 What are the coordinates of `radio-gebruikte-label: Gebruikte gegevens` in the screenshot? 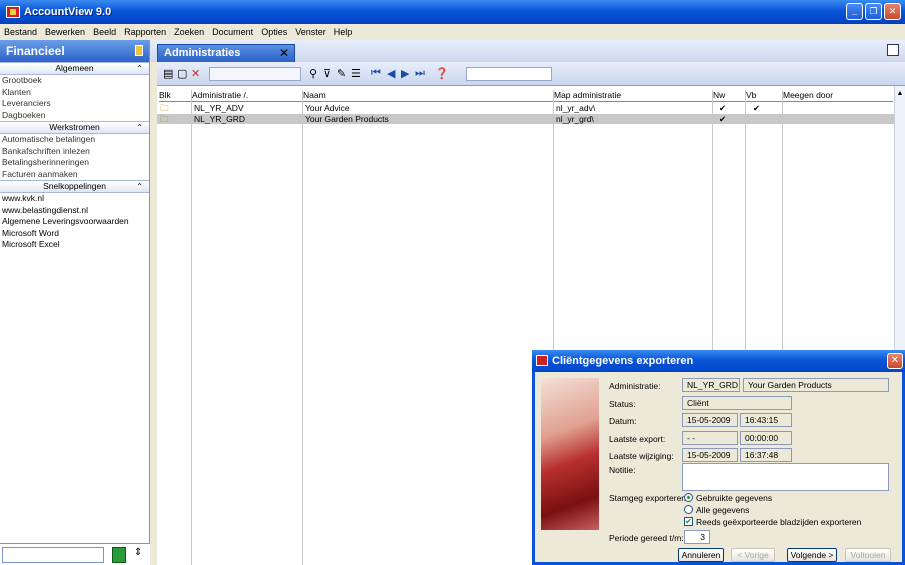 It's located at (734, 498).